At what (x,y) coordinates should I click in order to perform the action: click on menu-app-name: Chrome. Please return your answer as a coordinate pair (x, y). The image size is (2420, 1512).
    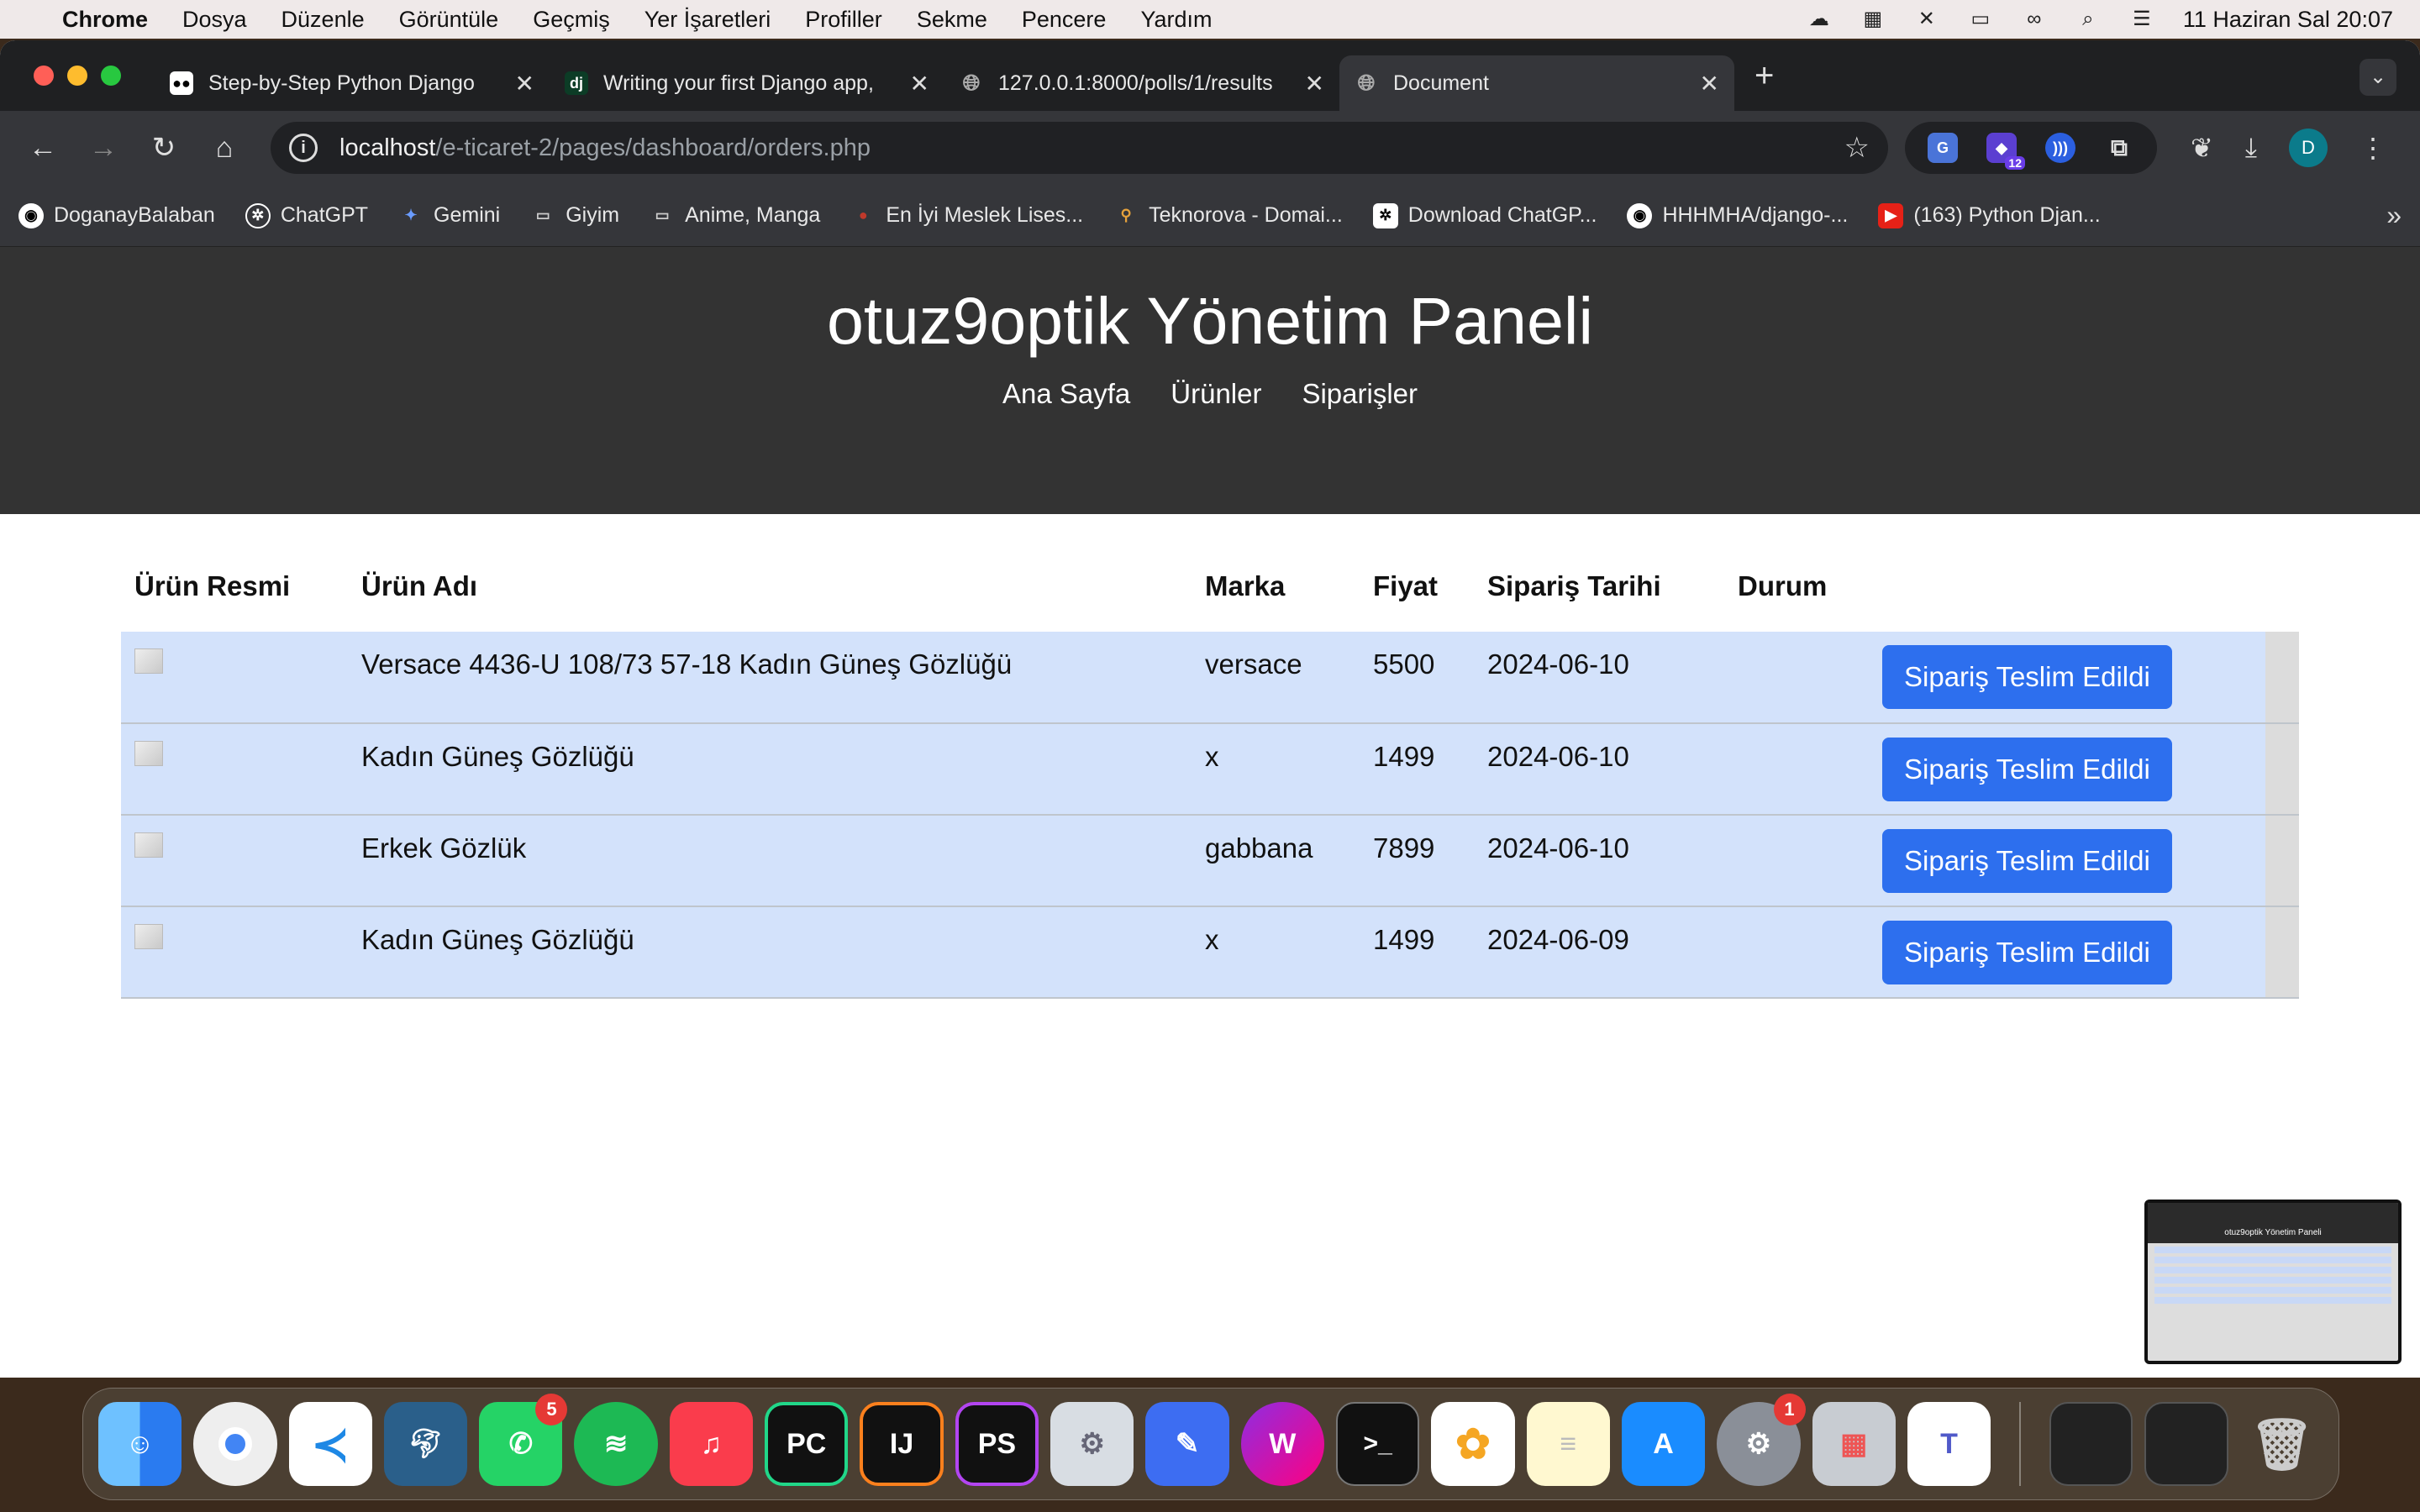
    Looking at the image, I should click on (105, 20).